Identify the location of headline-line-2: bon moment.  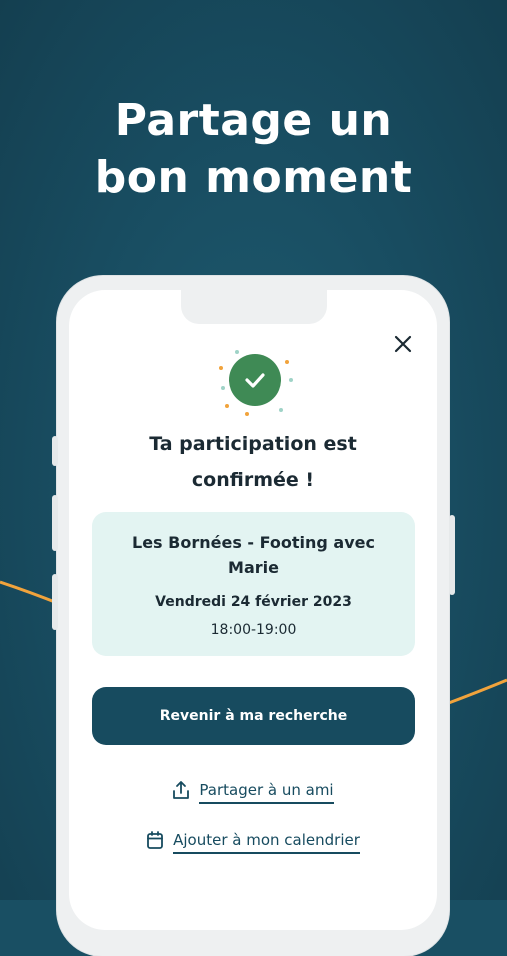
(253, 177).